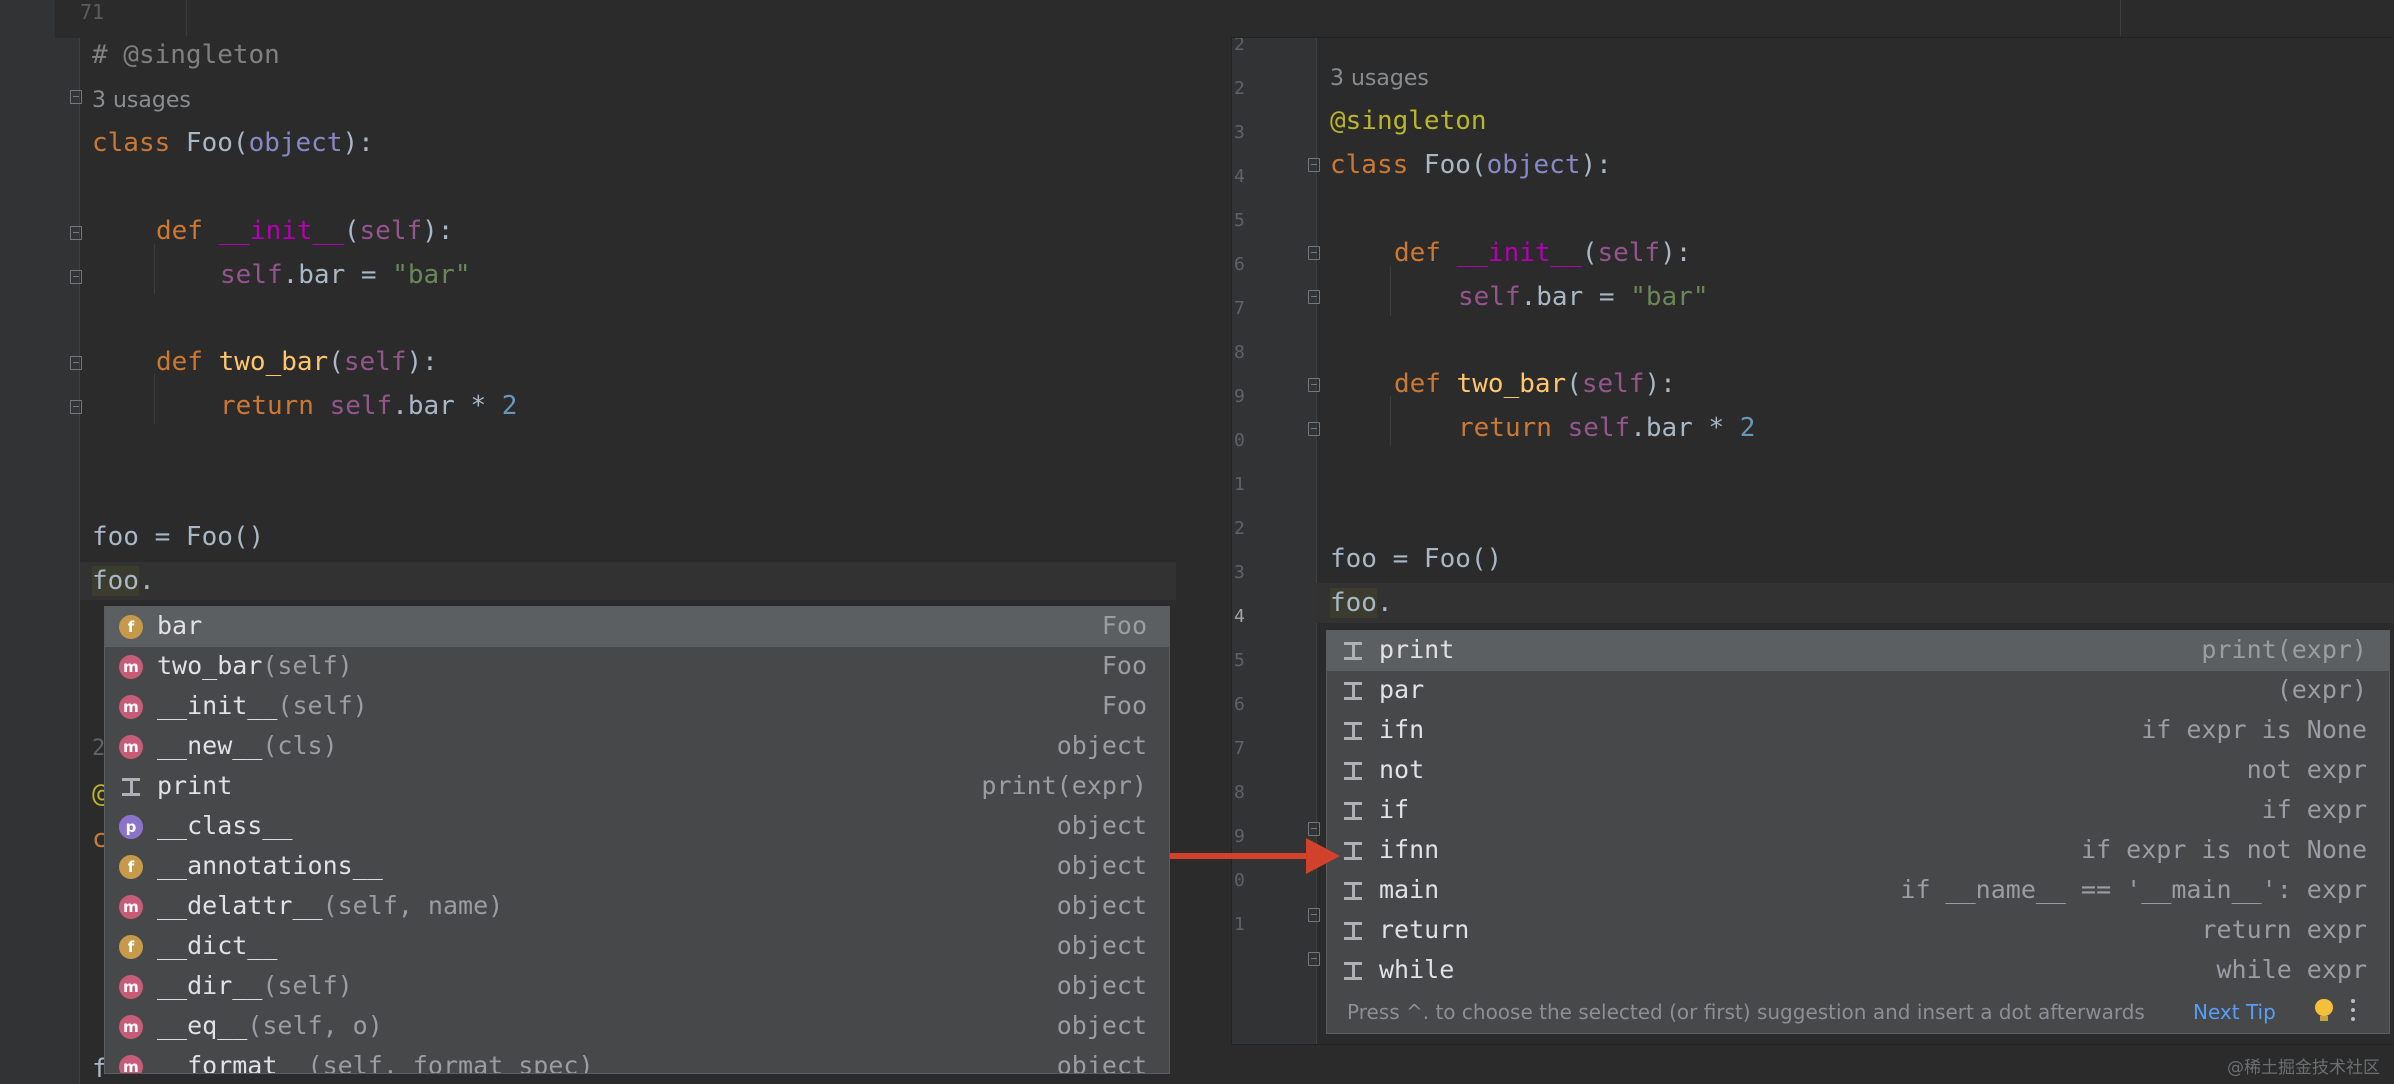 This screenshot has width=2394, height=1084. I want to click on completion-label: __format__, so click(232, 1062).